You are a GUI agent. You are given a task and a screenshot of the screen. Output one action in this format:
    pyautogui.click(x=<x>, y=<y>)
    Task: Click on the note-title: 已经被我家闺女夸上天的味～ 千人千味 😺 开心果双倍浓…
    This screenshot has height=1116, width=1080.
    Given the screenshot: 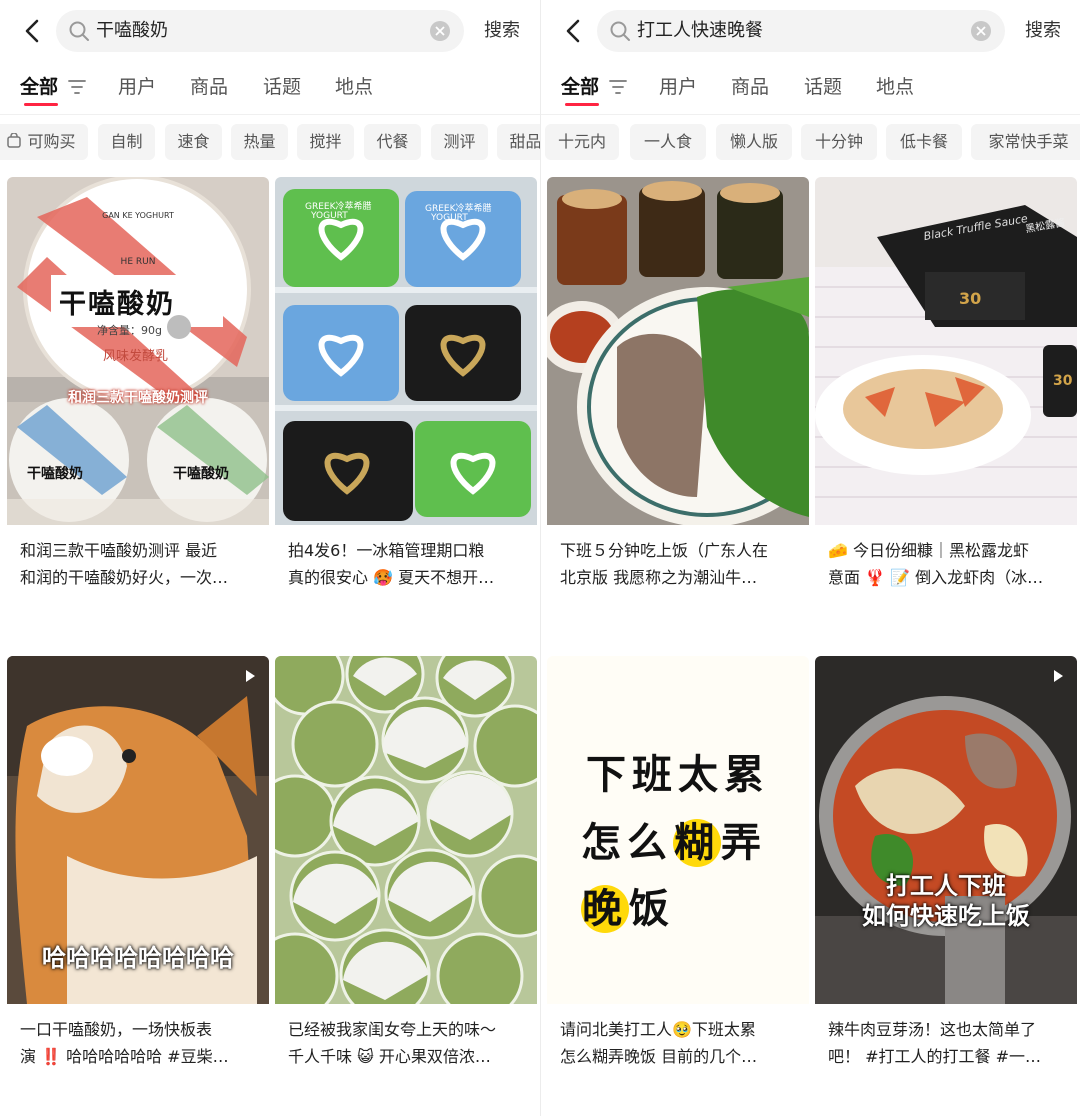 What is the action you would take?
    pyautogui.click(x=392, y=1043)
    